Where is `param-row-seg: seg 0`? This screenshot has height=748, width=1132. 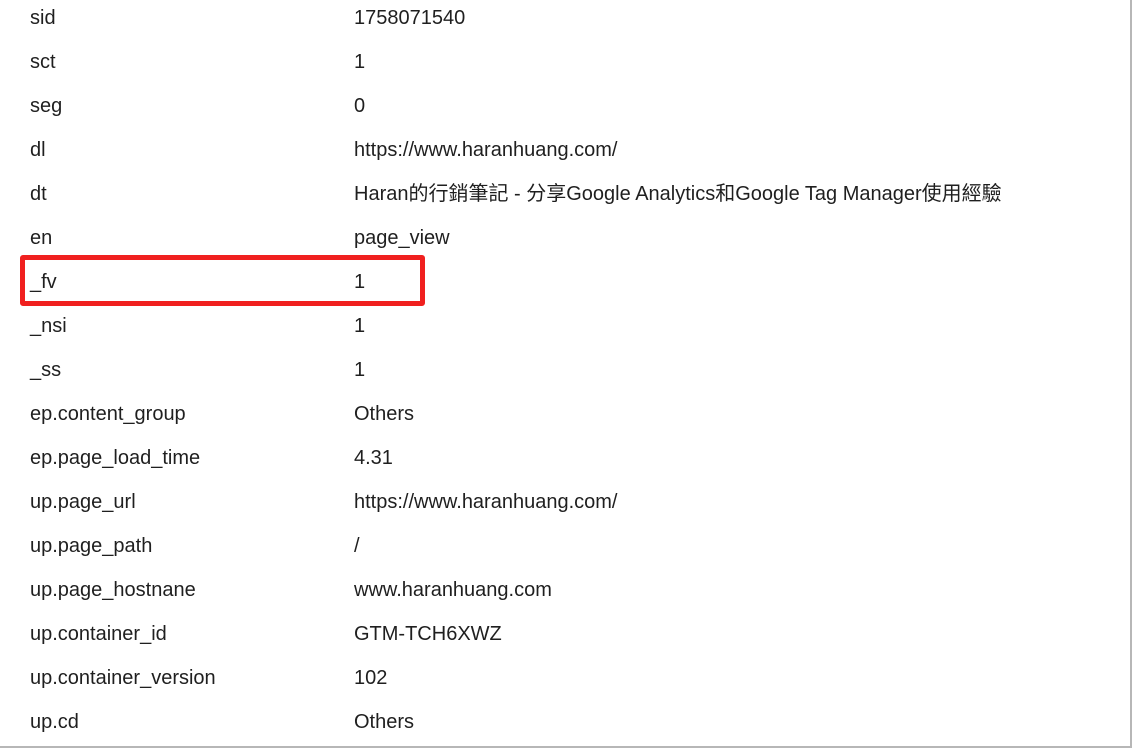 param-row-seg: seg 0 is located at coordinates (565, 106).